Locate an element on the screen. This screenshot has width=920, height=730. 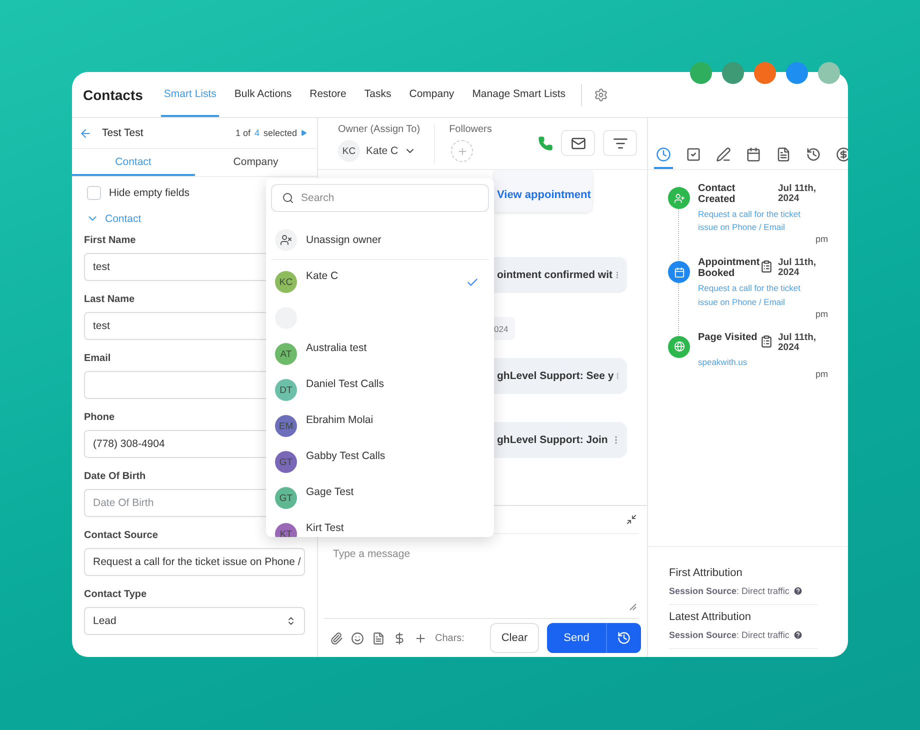
user-avatar: KC is located at coordinates (286, 282).